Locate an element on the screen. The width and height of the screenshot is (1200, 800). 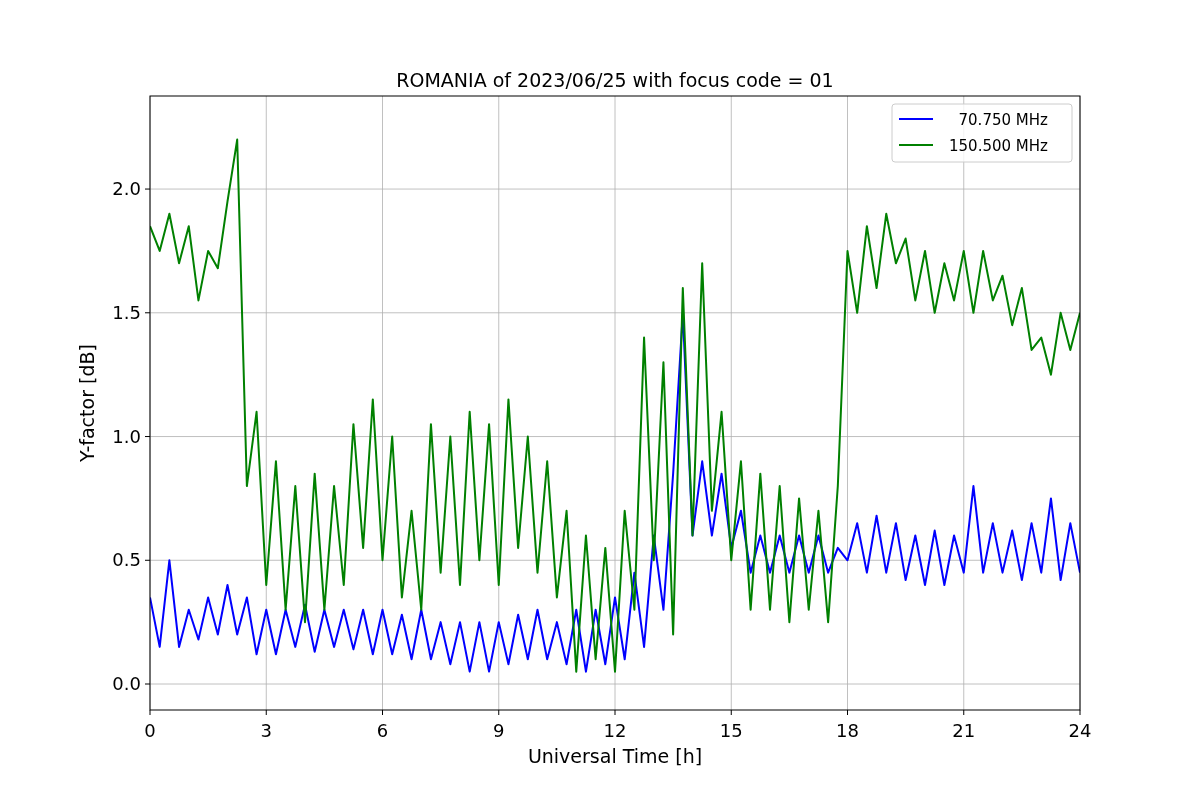
y-tick-label: 1.5 is located at coordinates (126, 312).